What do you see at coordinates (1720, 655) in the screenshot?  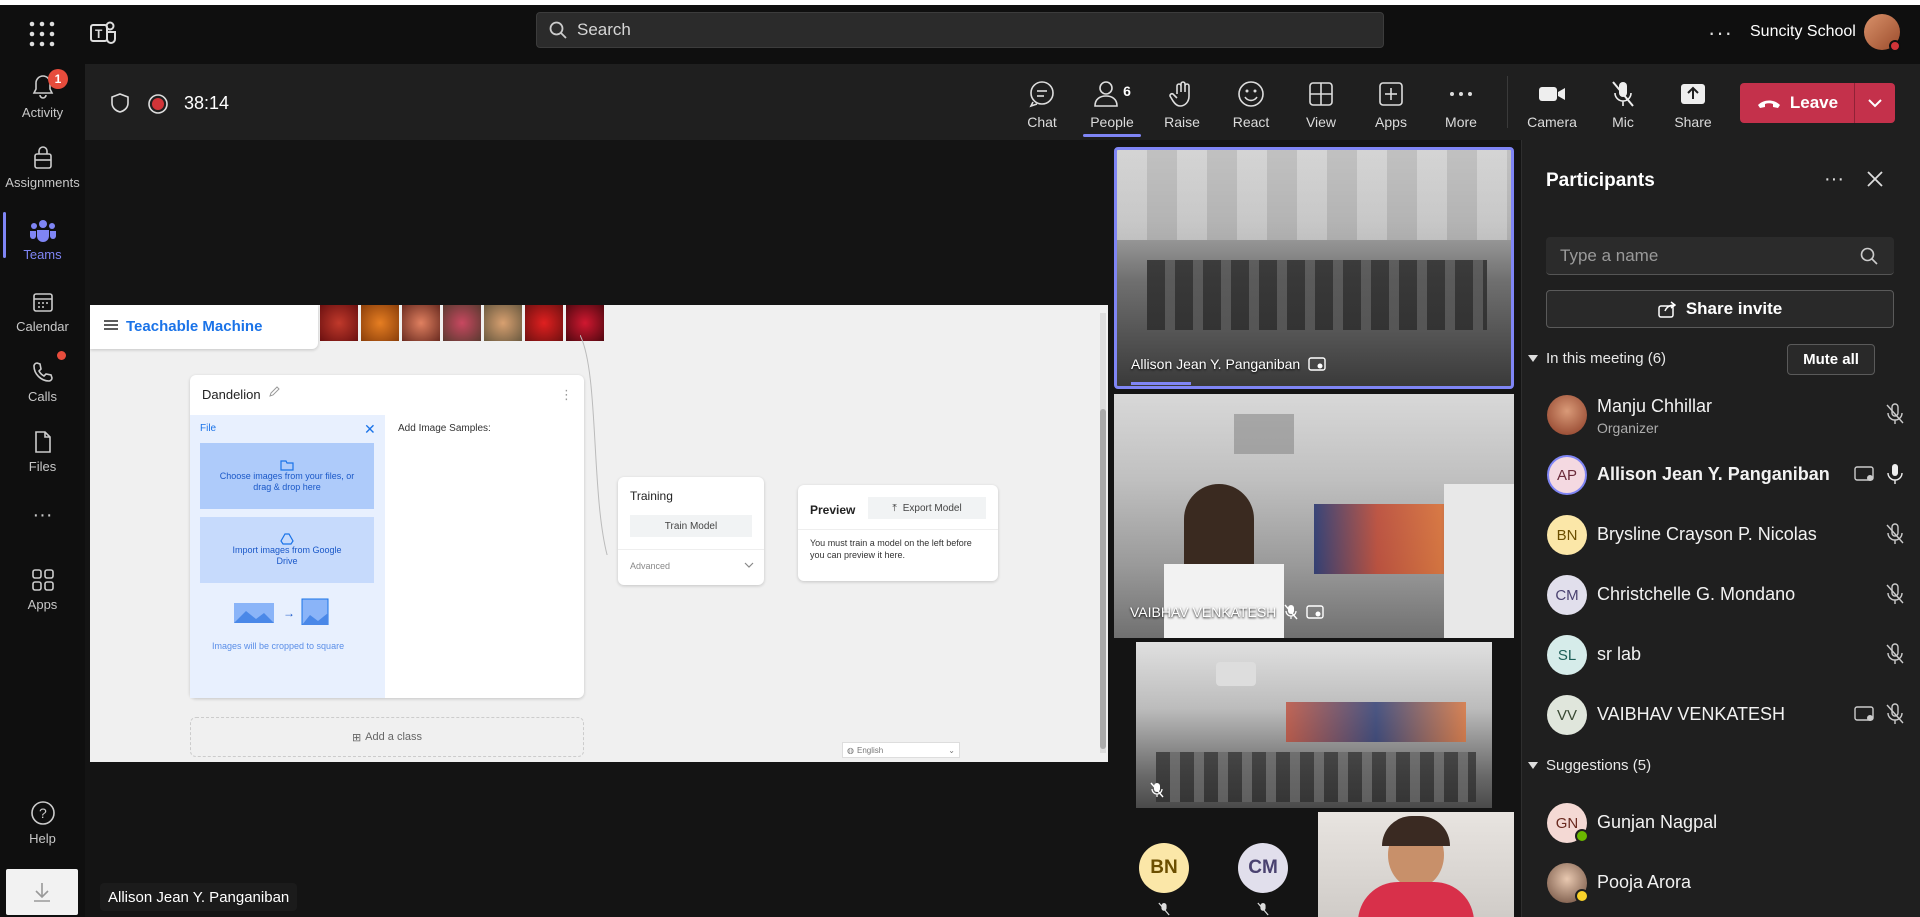 I see `participant-row: SL sr lab` at bounding box center [1720, 655].